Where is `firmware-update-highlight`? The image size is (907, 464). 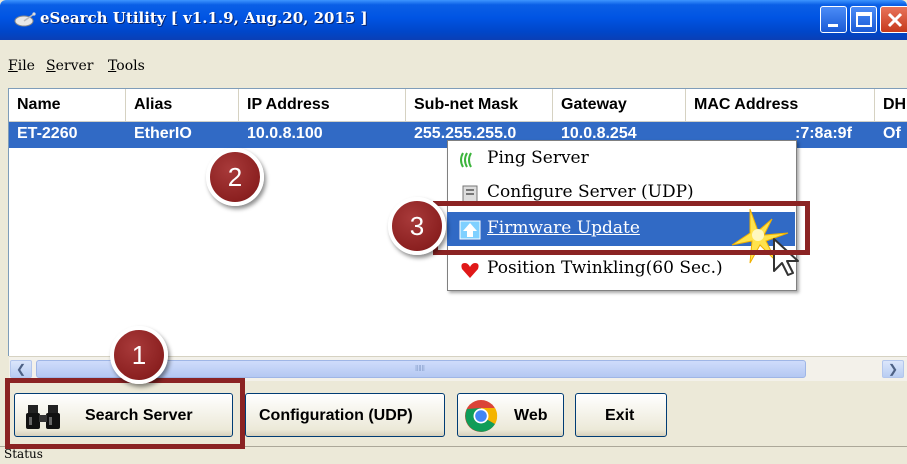 firmware-update-highlight is located at coordinates (621, 228).